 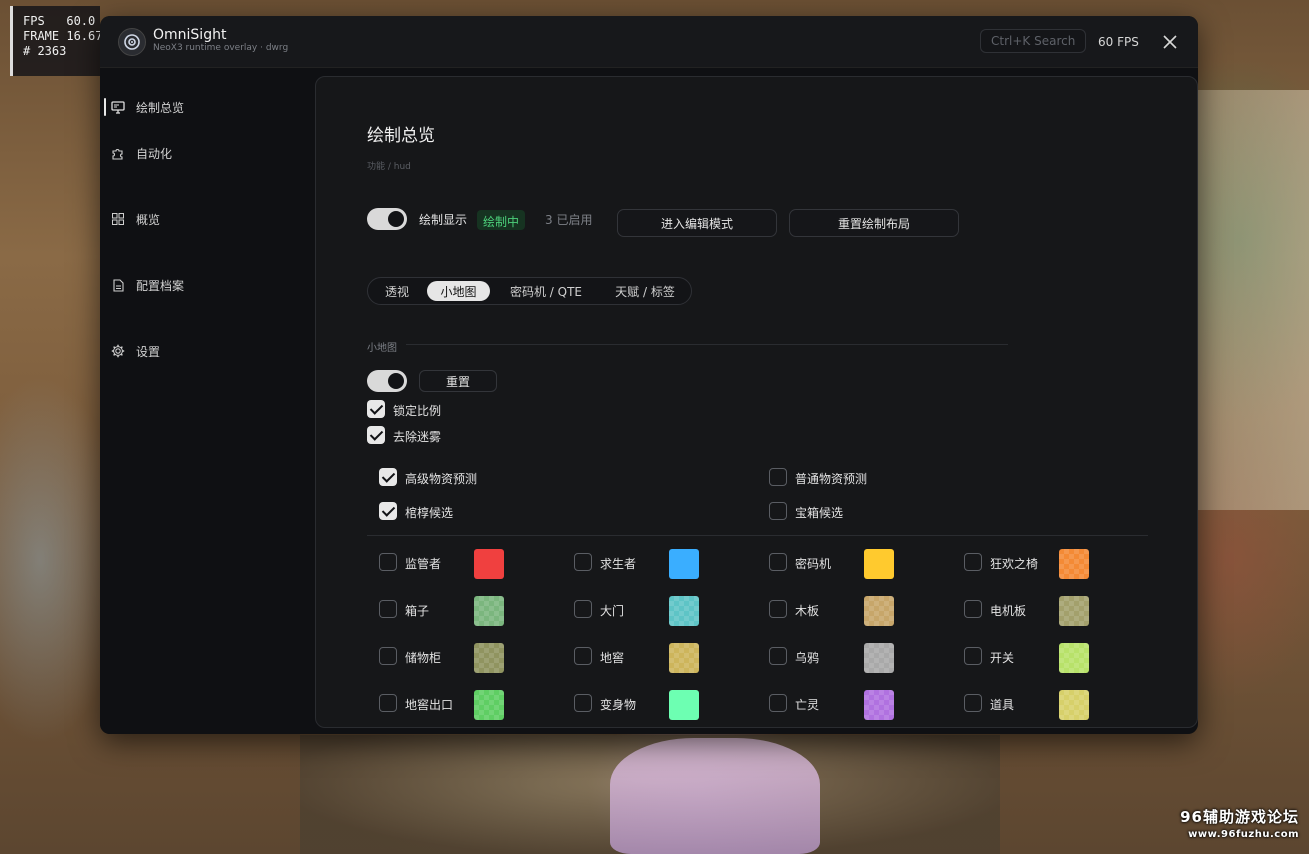 What do you see at coordinates (376, 409) in the screenshot?
I see `lock-ratio-checkbox` at bounding box center [376, 409].